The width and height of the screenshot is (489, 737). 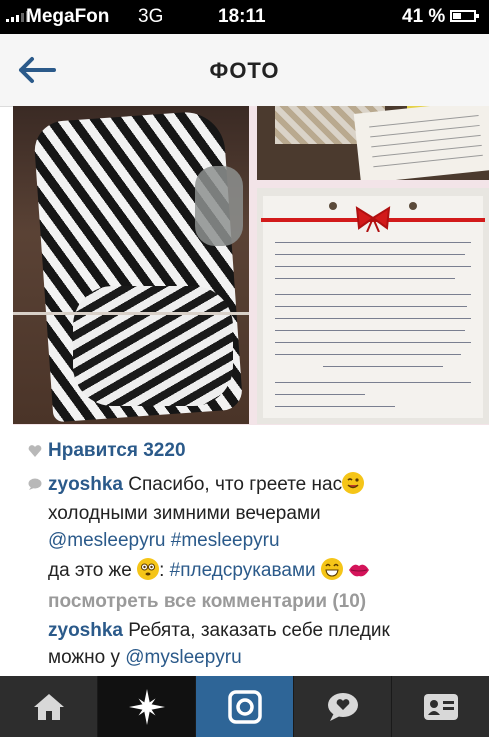 I want to click on comment-bubble-icon, so click(x=35, y=484).